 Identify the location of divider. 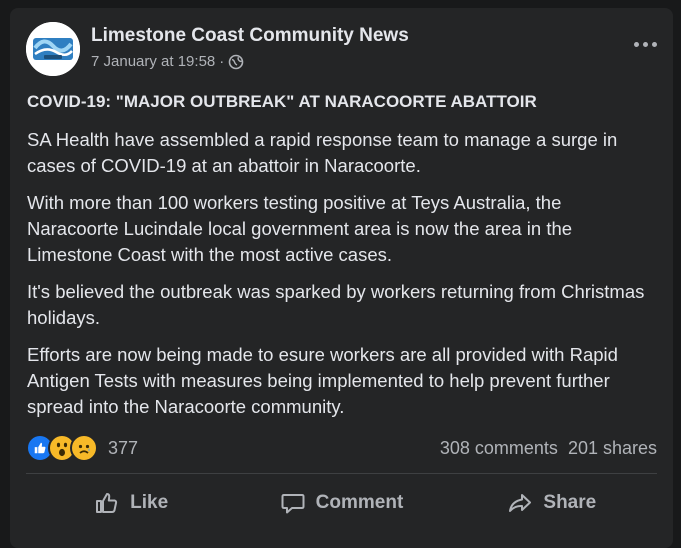
(341, 473).